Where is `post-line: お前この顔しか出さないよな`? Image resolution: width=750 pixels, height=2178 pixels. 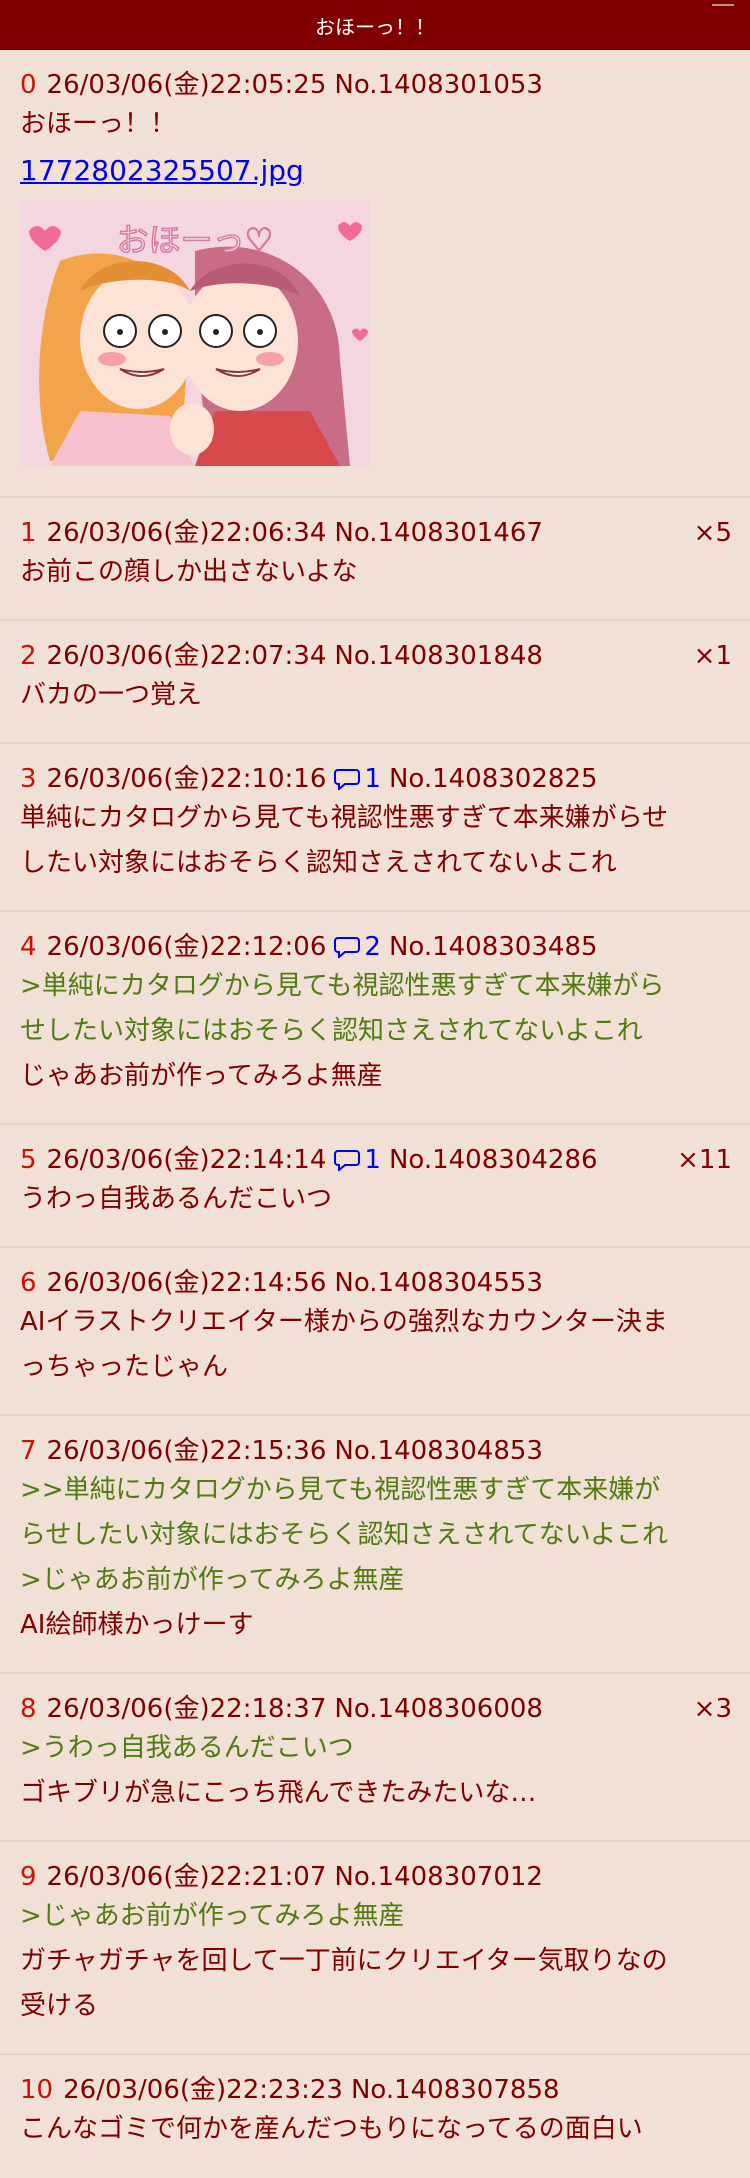
post-line: お前この顔しか出さないよな is located at coordinates (189, 572).